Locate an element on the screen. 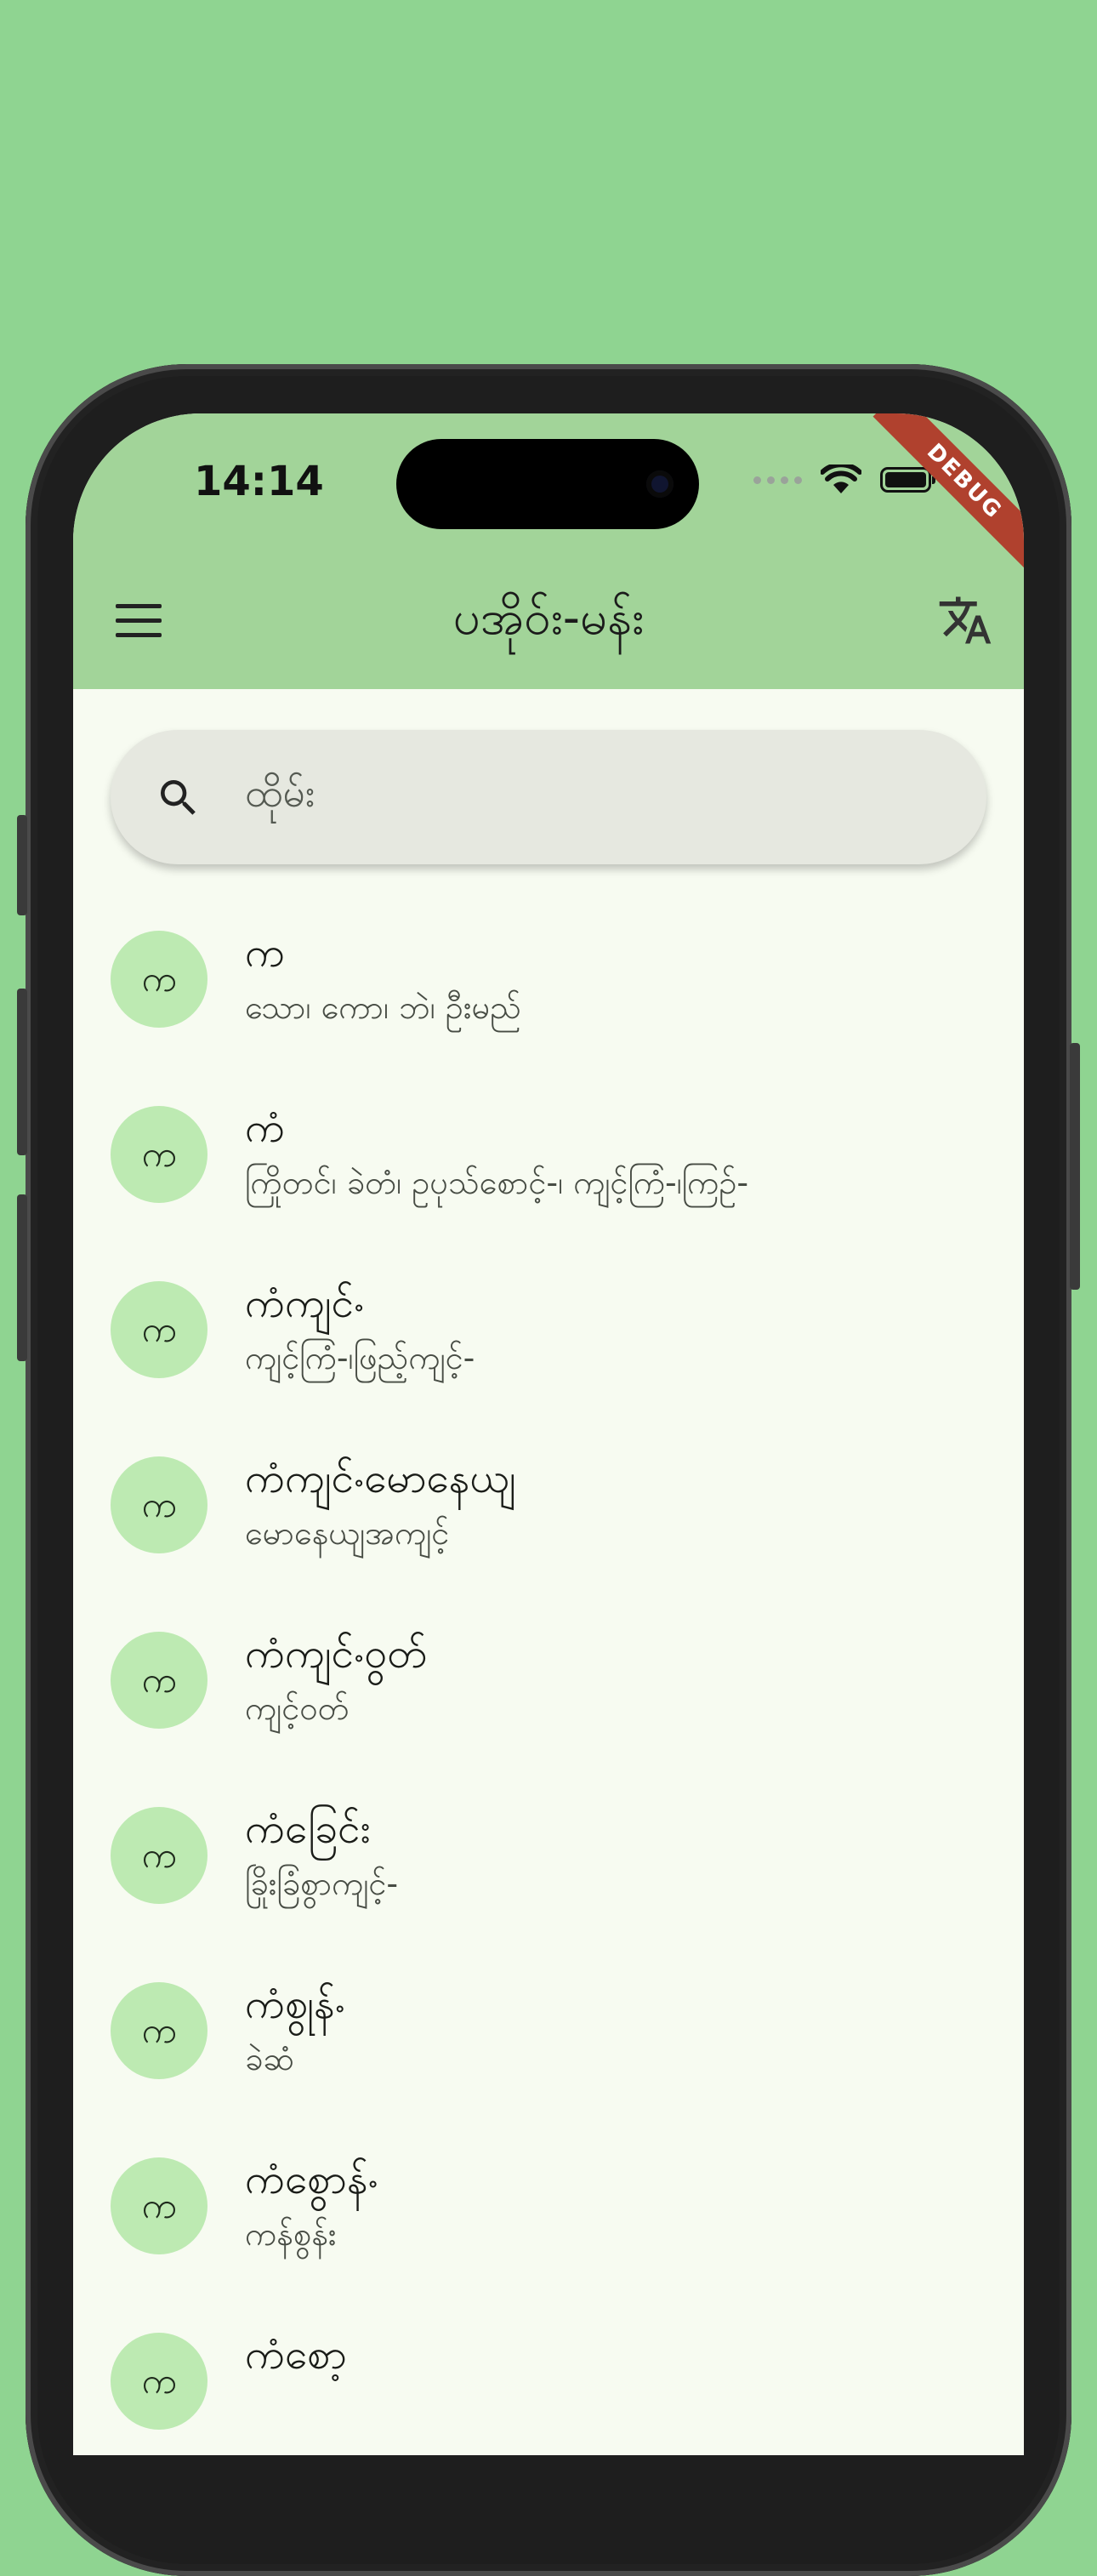 This screenshot has height=2576, width=1097. entry-word: ကံကျင်ႋမောနေယျ is located at coordinates (380, 1479).